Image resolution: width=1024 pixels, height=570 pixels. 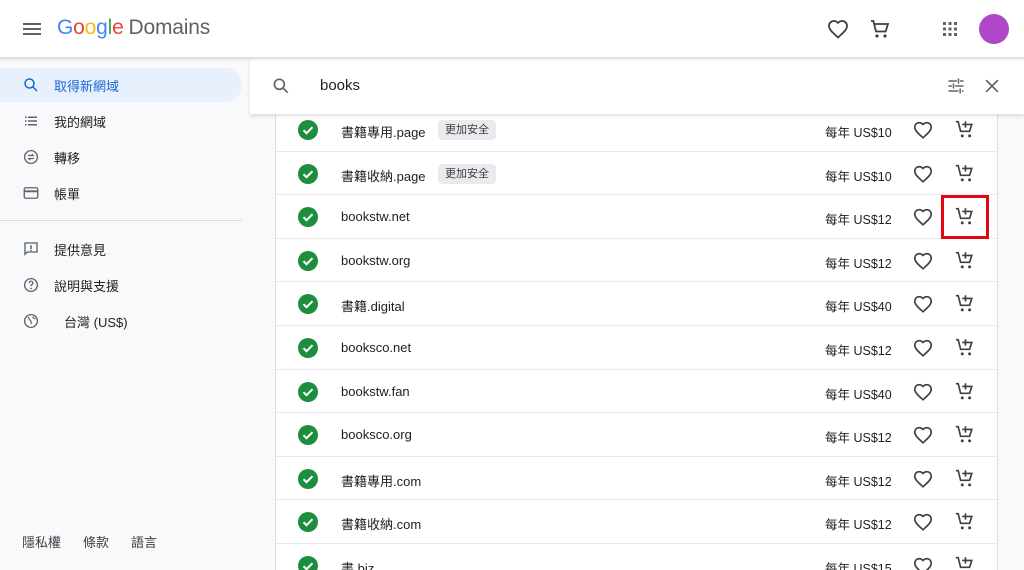 I want to click on domain-result-row: 書籍專用.page 更加安全 每年 US$10, so click(x=636, y=130).